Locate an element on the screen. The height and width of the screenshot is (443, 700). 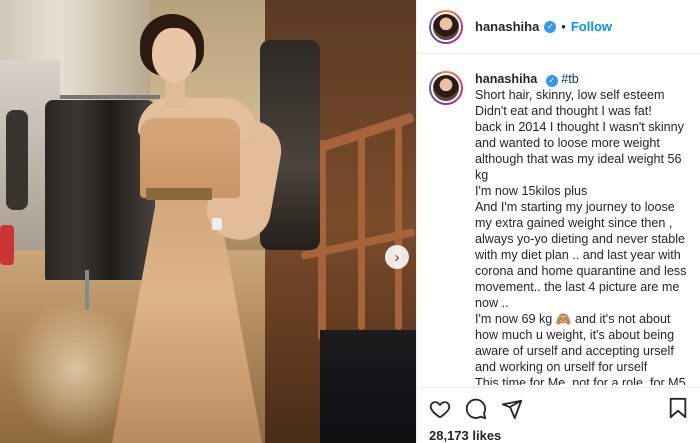
caption-line: although that was my ideal weight 56 is located at coordinates (578, 159).